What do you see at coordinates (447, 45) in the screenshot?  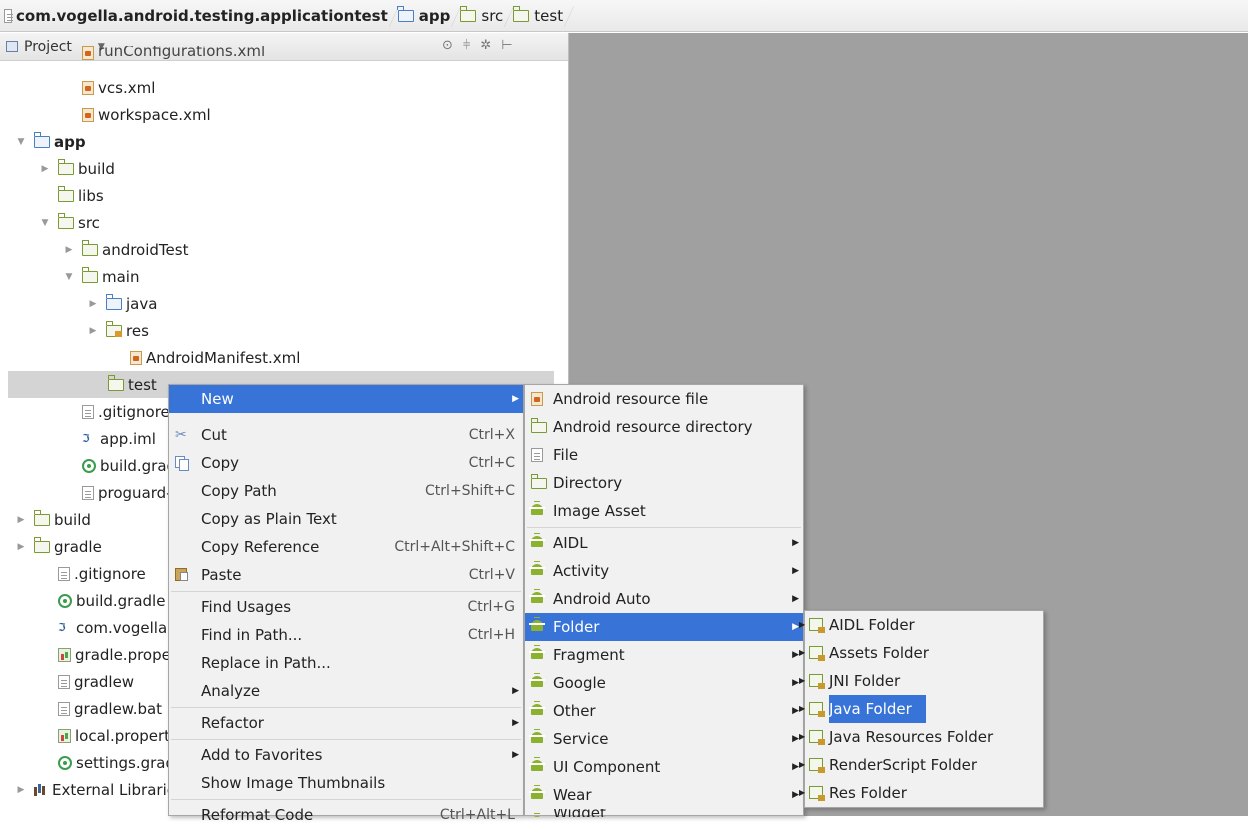 I see `scroll-from-source-icon: ⊙` at bounding box center [447, 45].